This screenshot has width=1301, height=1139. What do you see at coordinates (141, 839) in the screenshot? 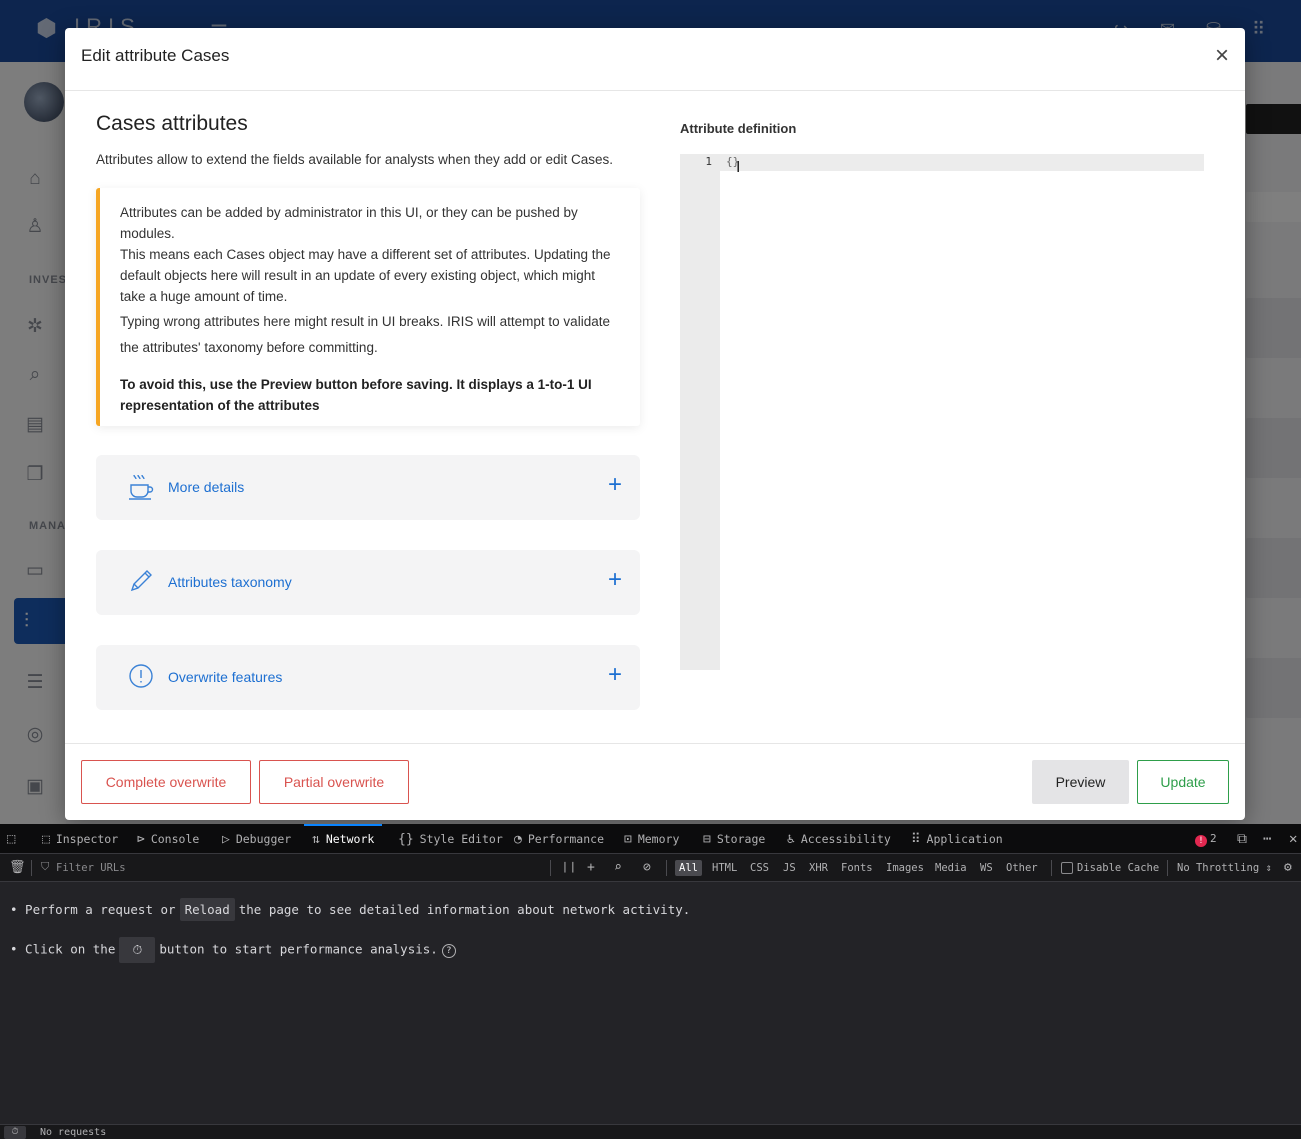
I see `console-icon: ⊳` at bounding box center [141, 839].